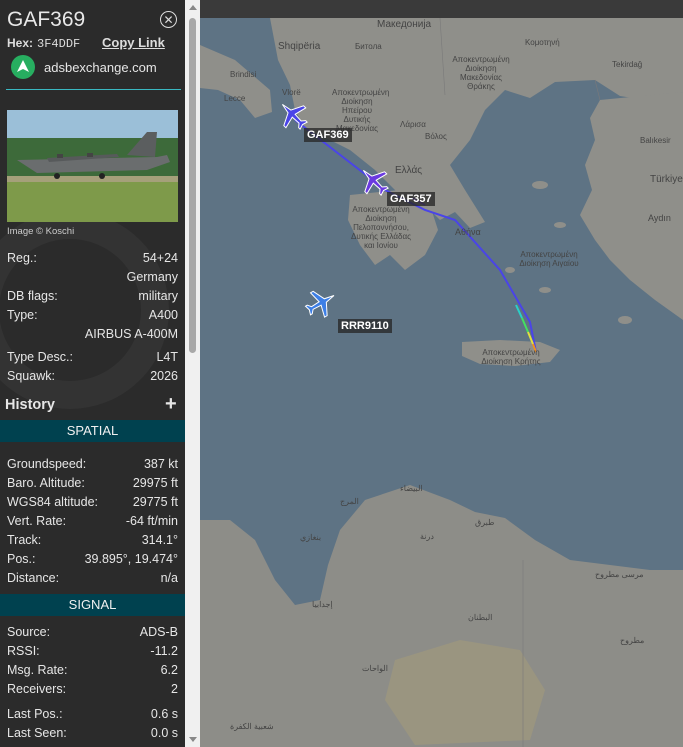 This screenshot has height=747, width=683. I want to click on spatial-value: 39.895°, 19.474°, so click(131, 559).